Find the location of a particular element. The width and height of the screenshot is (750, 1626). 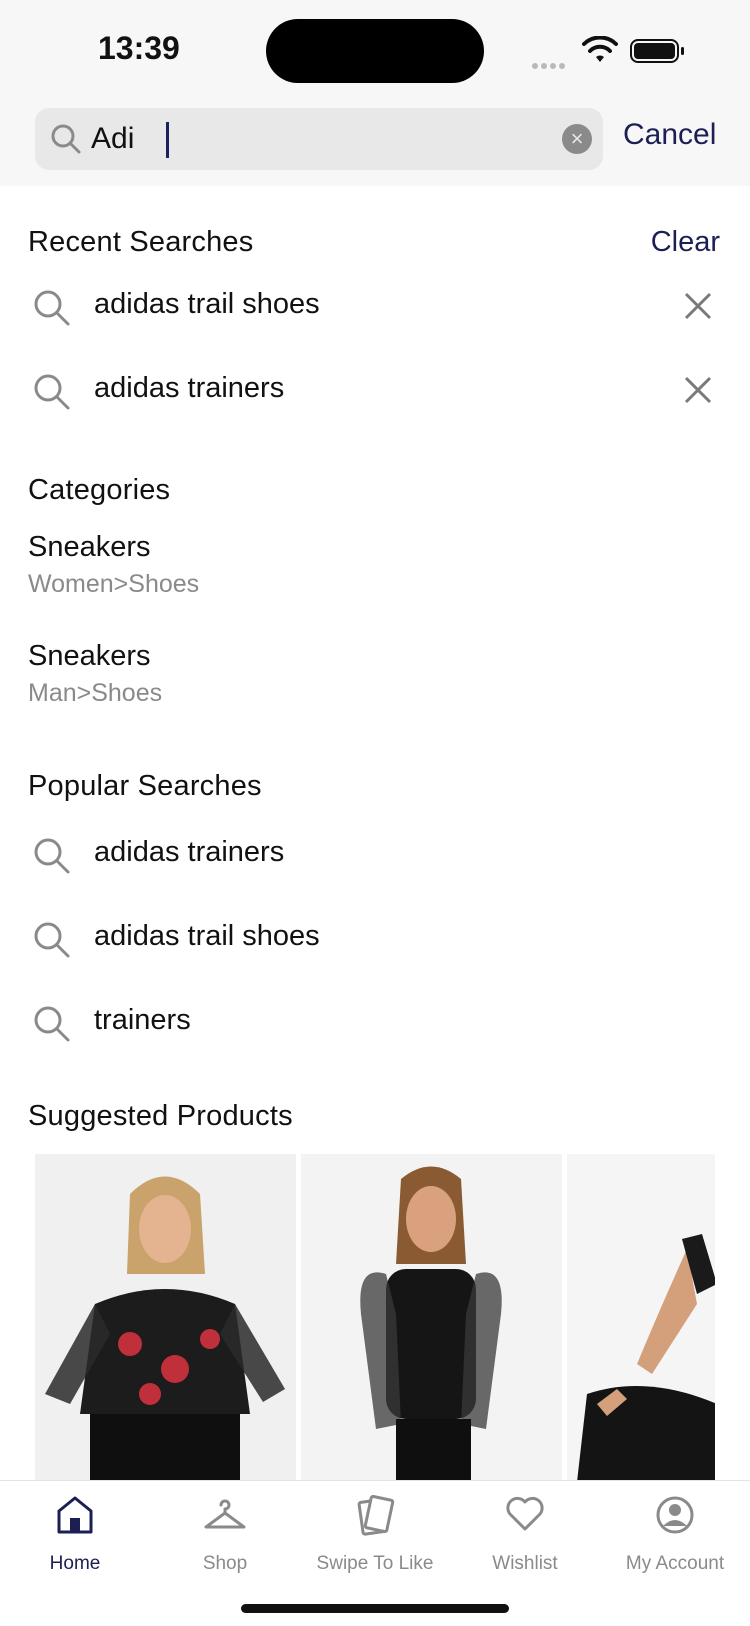

recent-search-label: adidas trail shoes is located at coordinates (207, 304).